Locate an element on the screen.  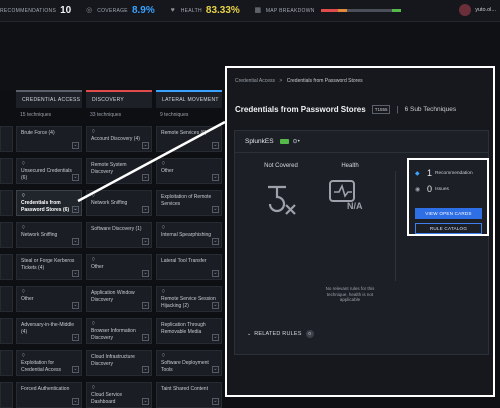
rule-catalog-button: RULE CATALOG is located at coordinates (448, 228).